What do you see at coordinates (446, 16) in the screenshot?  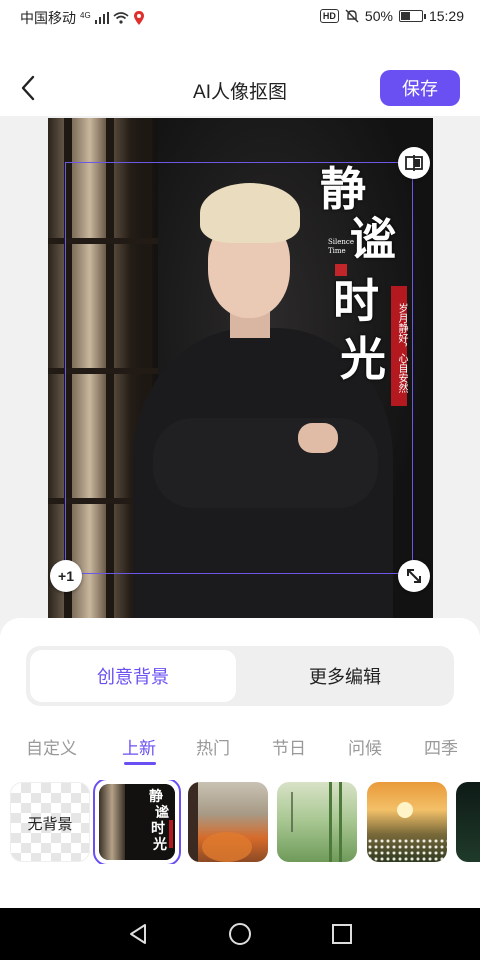 I see `clock: 15:29` at bounding box center [446, 16].